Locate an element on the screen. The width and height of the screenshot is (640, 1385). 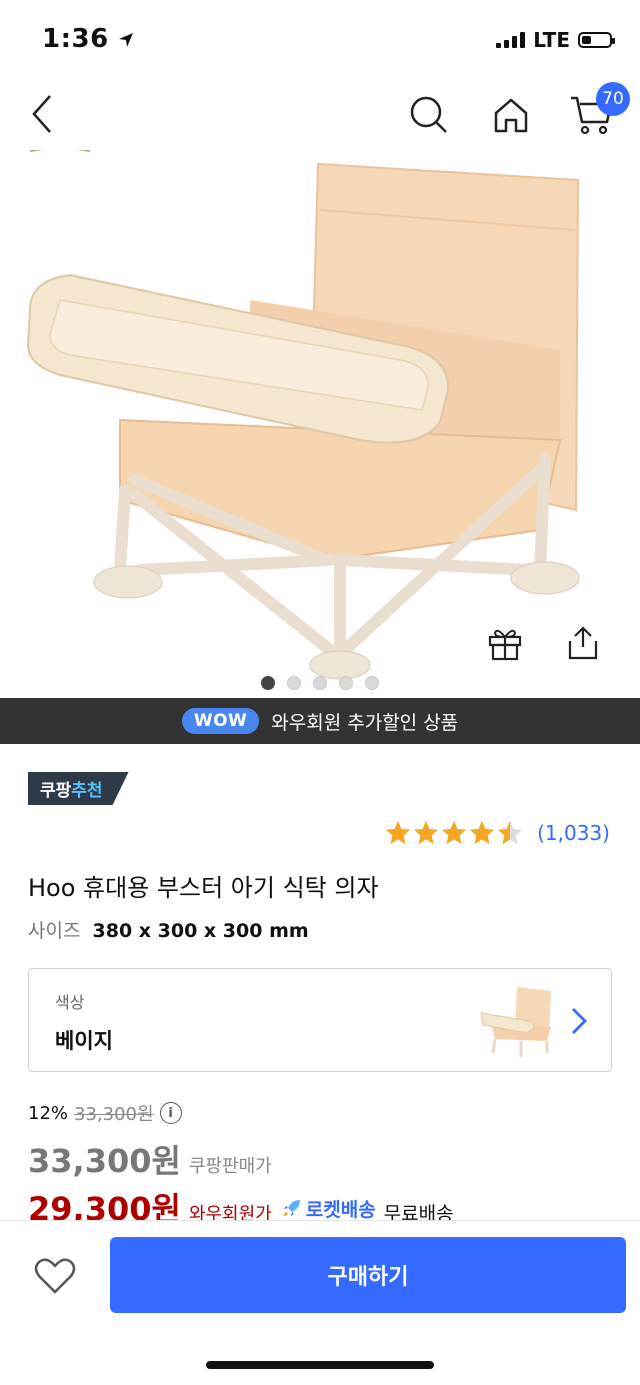
chevron-right-icon is located at coordinates (579, 1021).